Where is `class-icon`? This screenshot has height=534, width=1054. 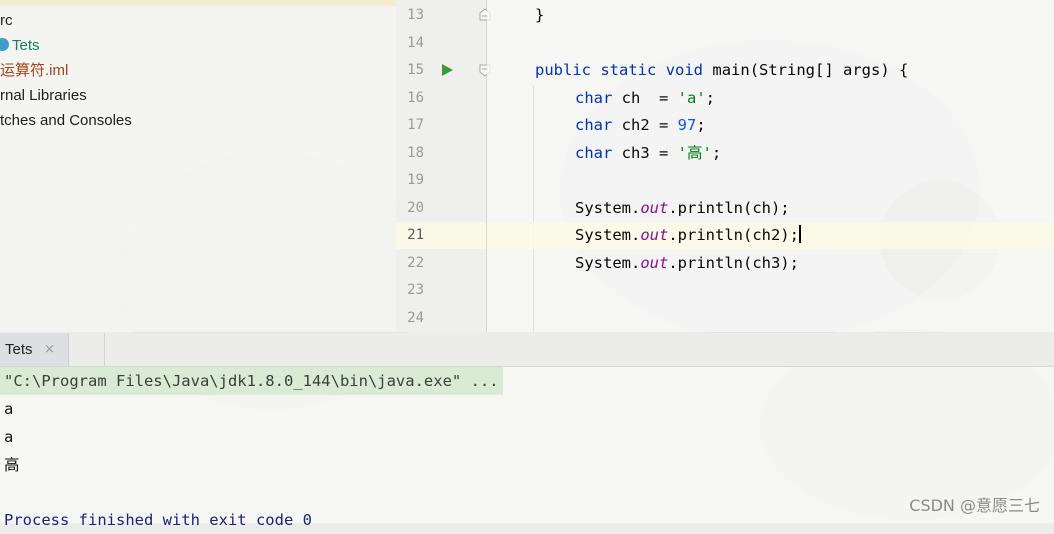
class-icon is located at coordinates (4, 44).